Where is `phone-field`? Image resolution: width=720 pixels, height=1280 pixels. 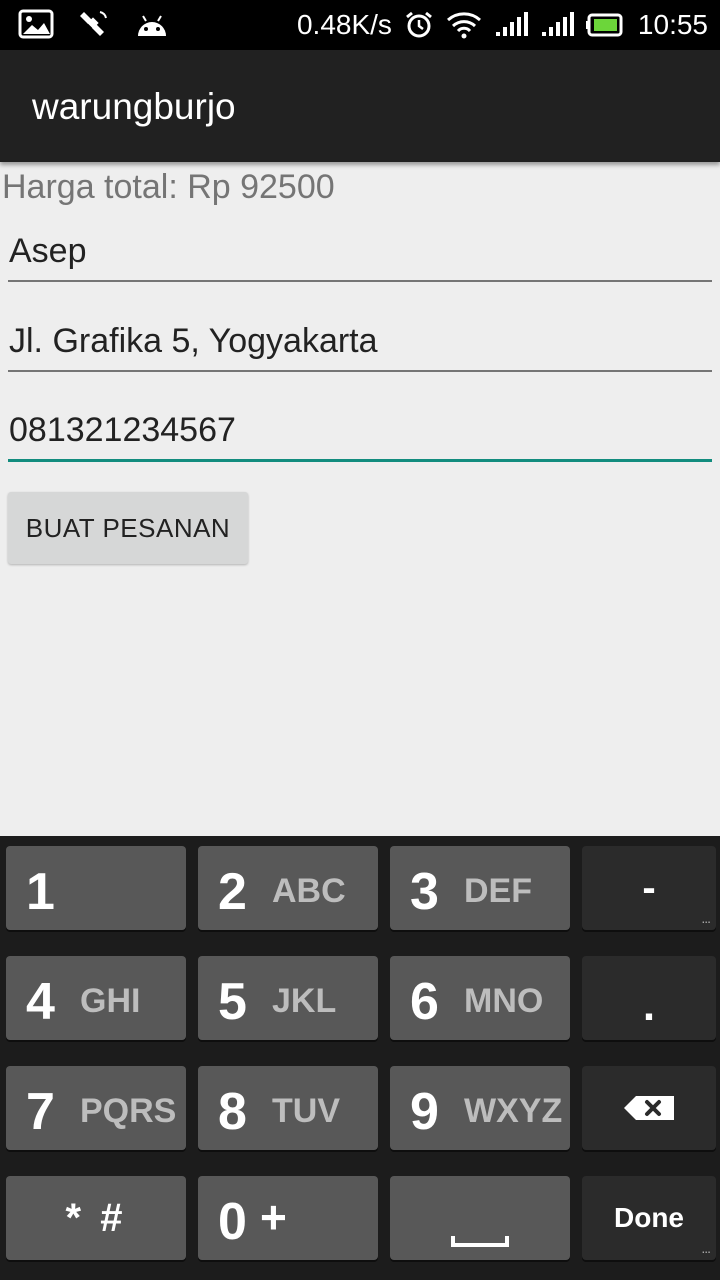
phone-field is located at coordinates (360, 432).